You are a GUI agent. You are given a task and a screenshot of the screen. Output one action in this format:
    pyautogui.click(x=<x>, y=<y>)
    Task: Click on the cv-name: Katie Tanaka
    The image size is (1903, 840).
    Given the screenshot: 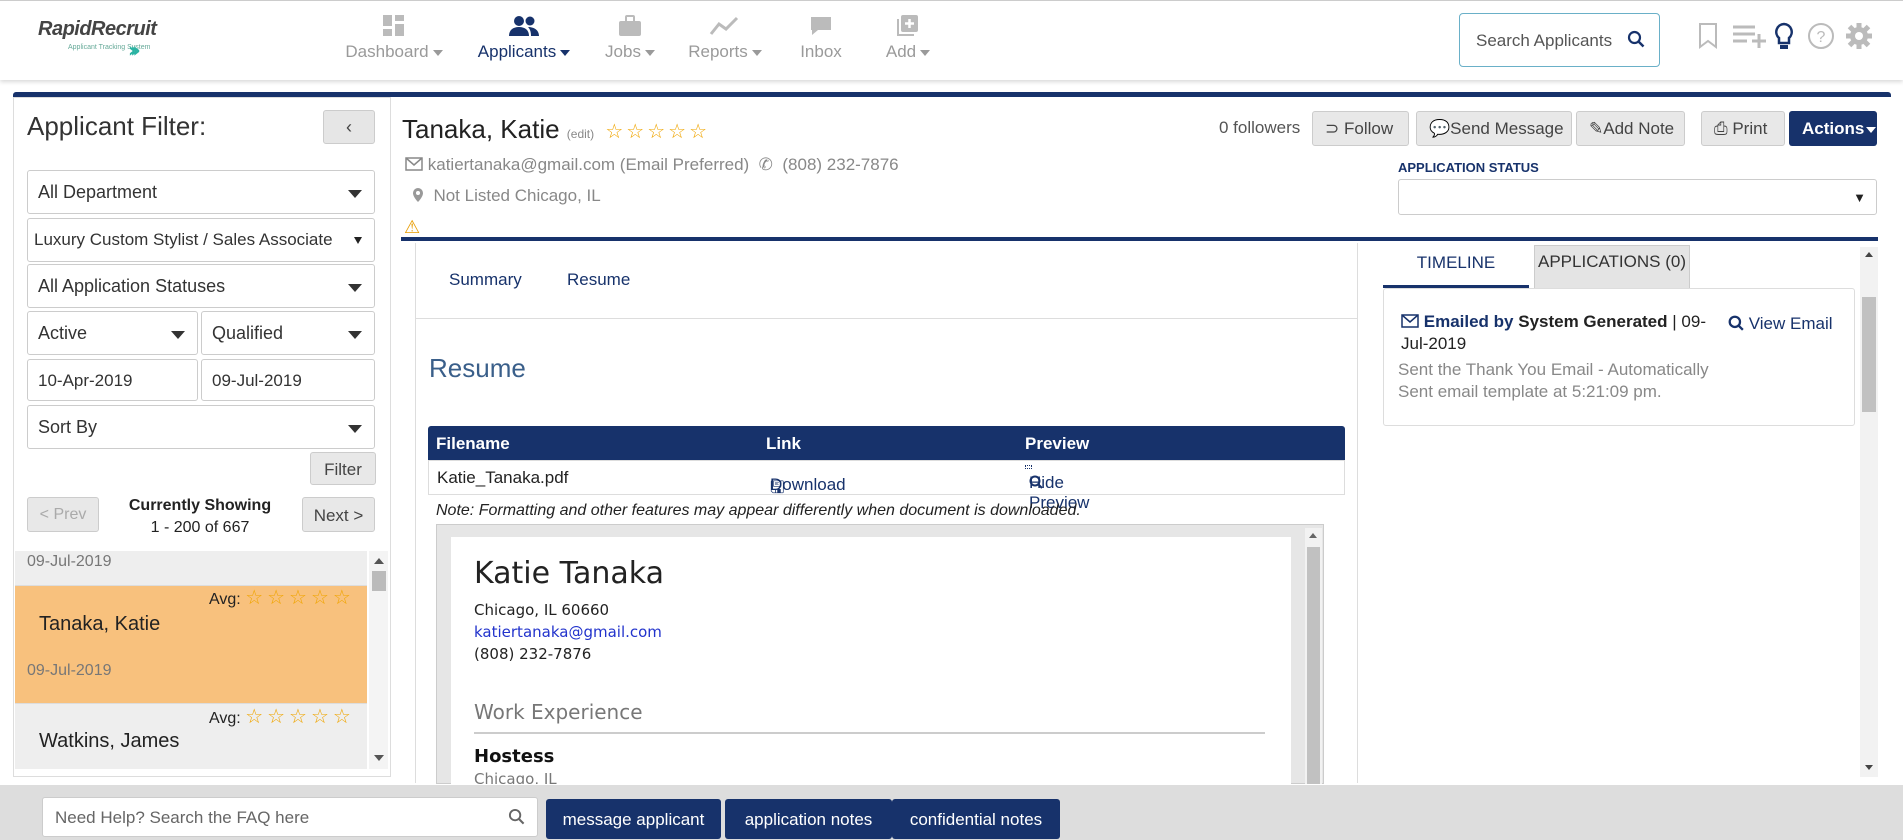 What is the action you would take?
    pyautogui.click(x=569, y=573)
    